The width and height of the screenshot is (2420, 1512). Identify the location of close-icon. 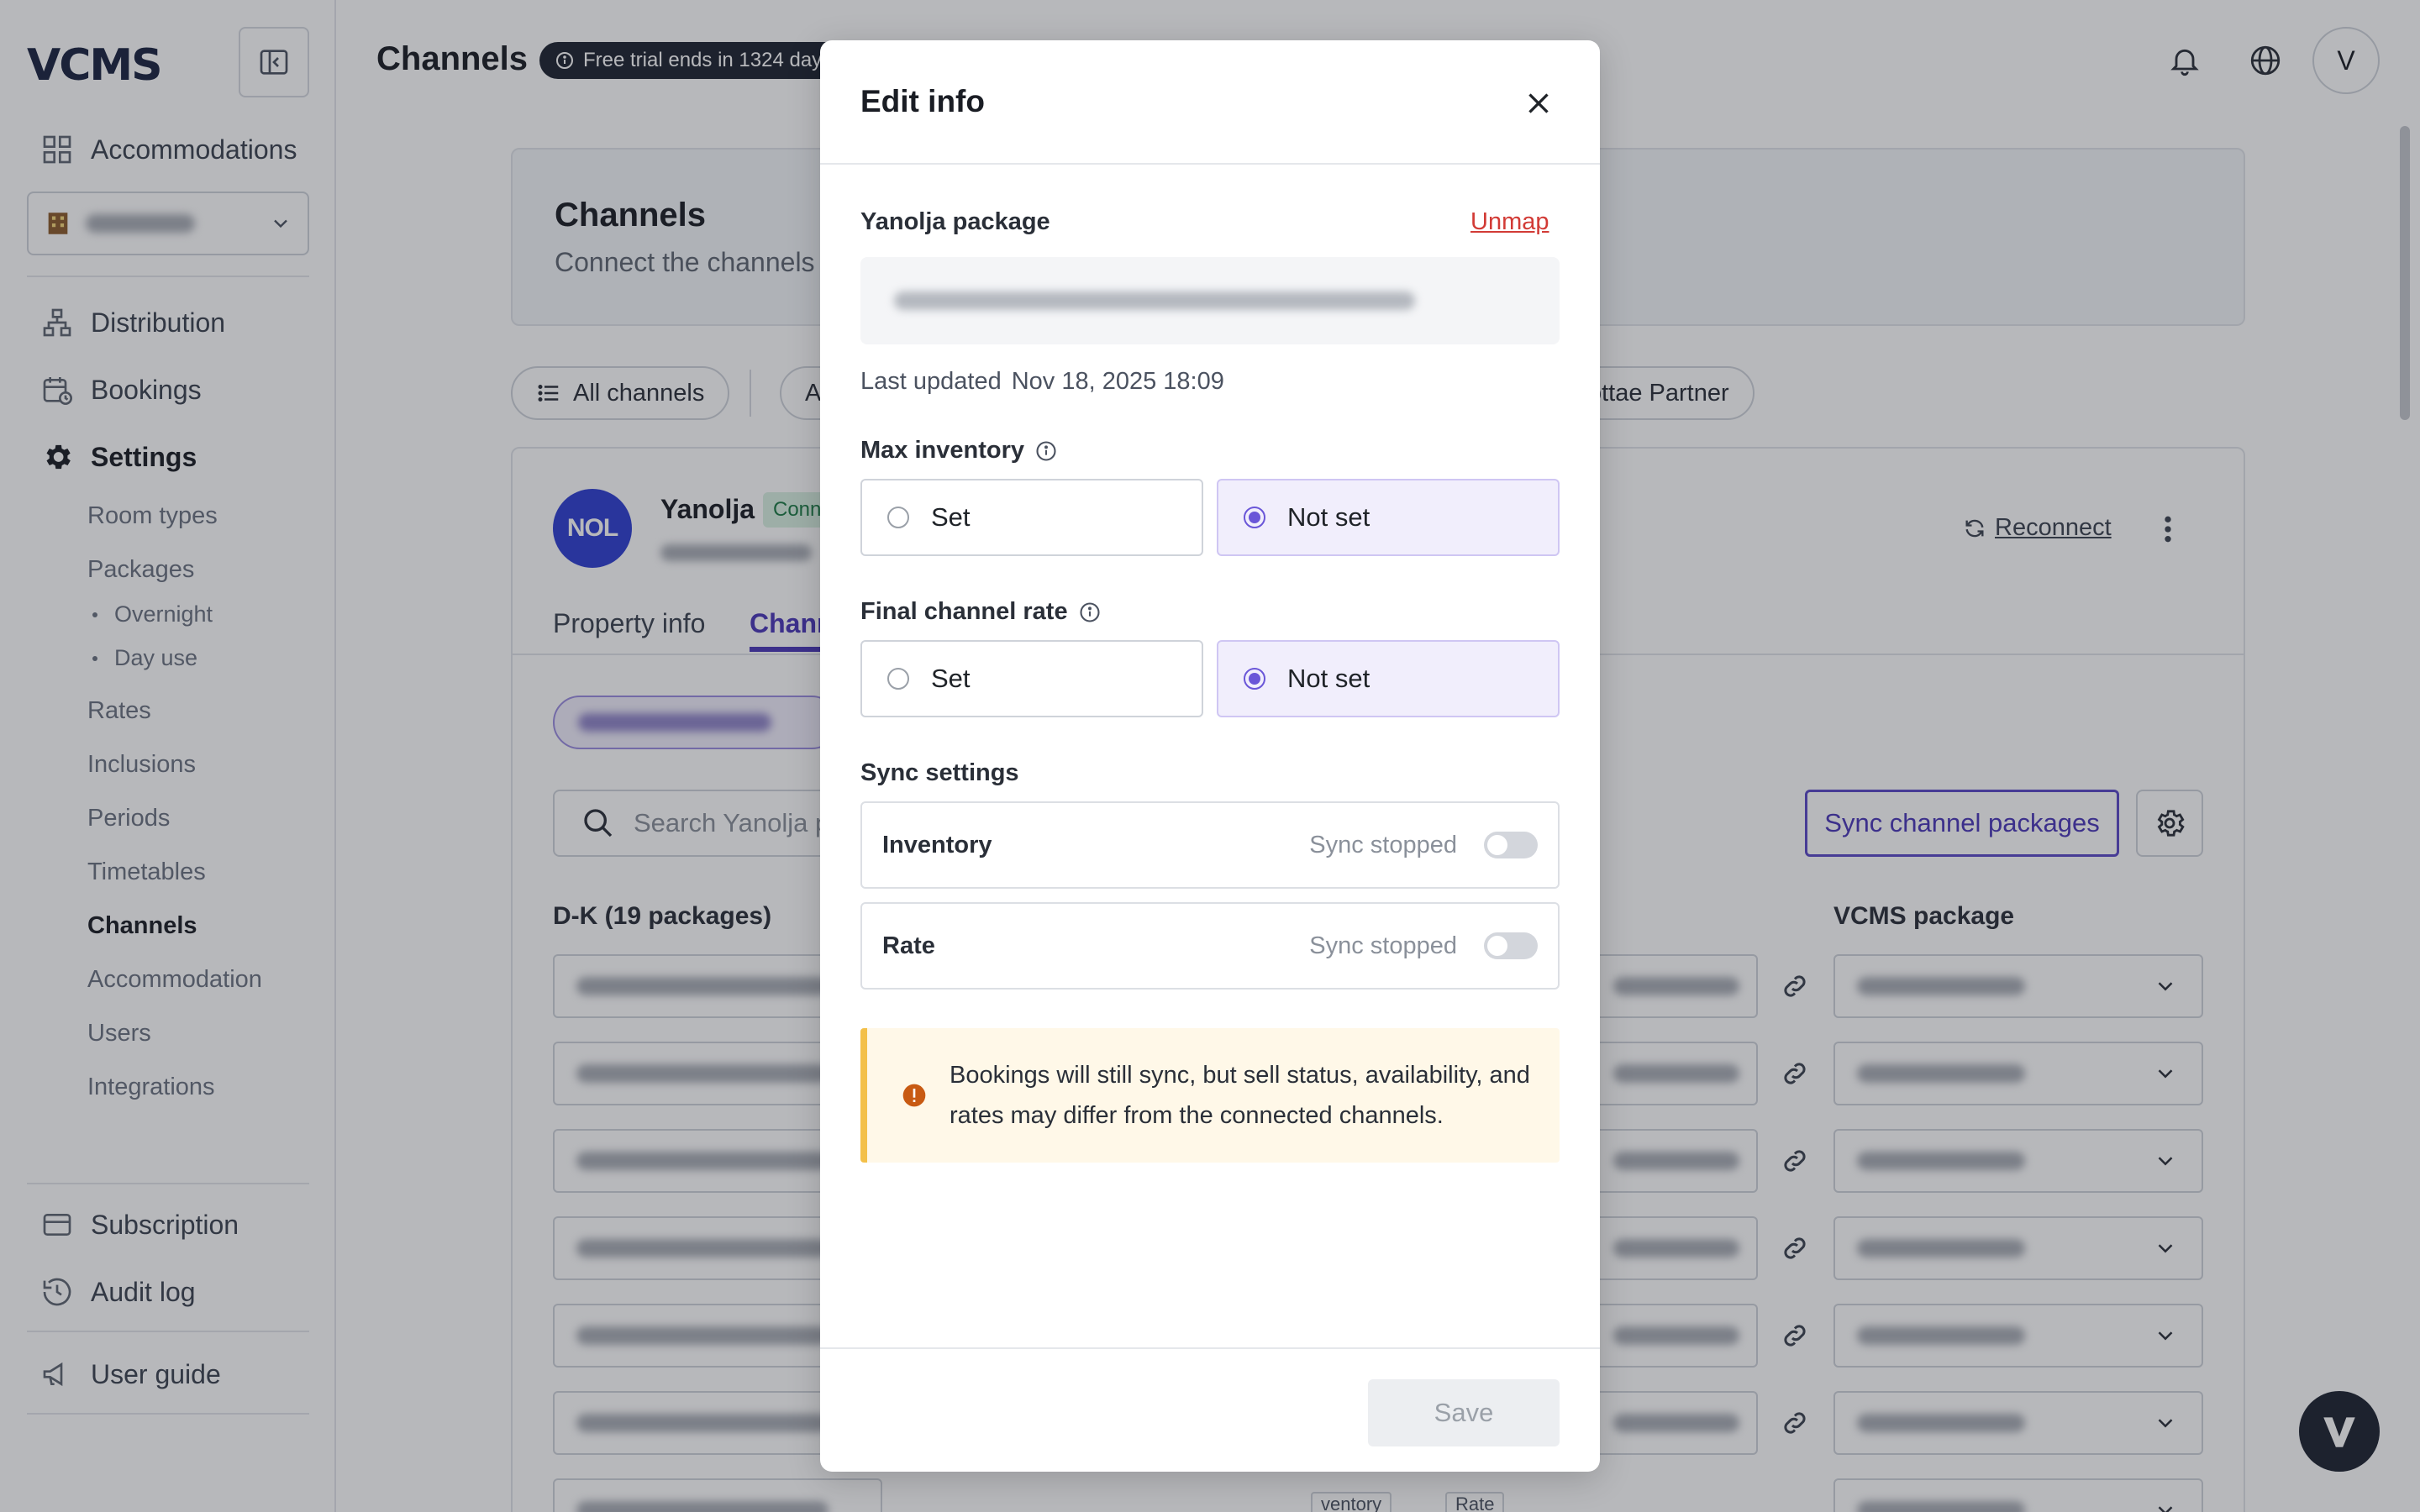
(1538, 103).